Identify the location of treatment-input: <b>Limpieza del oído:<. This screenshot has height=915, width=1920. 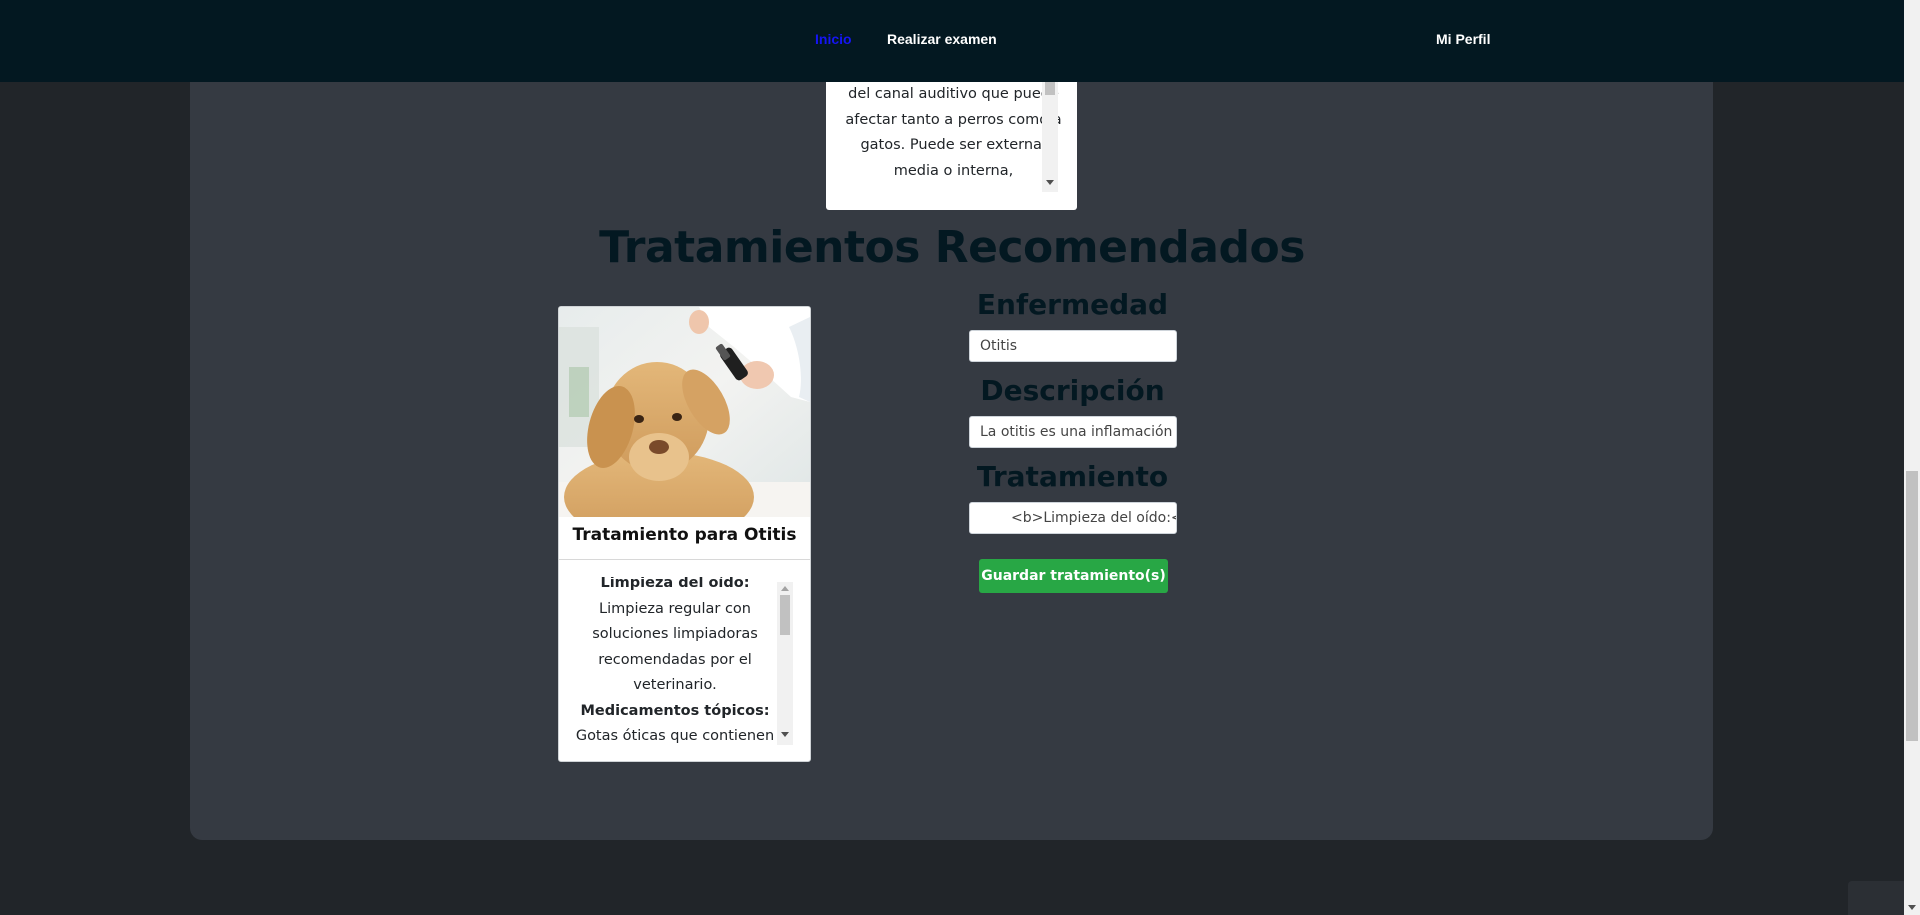
(1073, 518).